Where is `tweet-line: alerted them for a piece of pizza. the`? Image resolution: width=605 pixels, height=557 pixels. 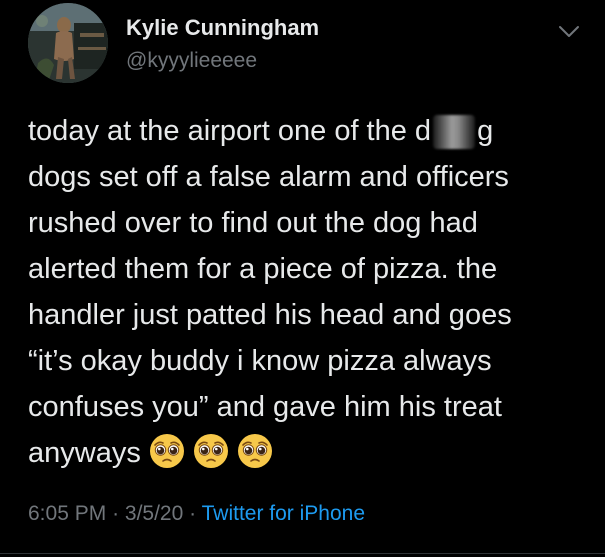
tweet-line: alerted them for a piece of pizza. the is located at coordinates (263, 269).